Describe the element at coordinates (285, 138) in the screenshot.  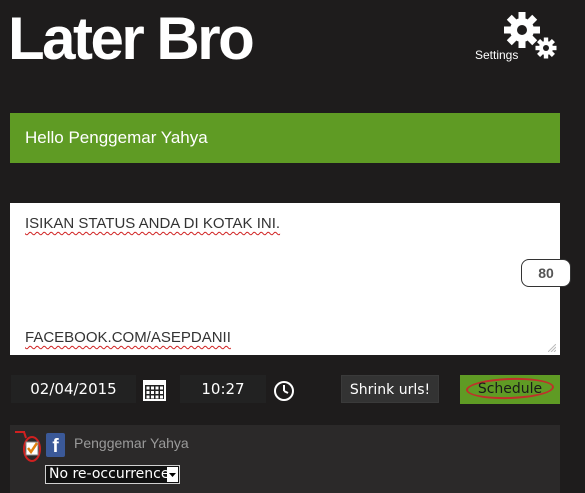
I see `greeting-banner: Hello Penggemar Yahya` at that location.